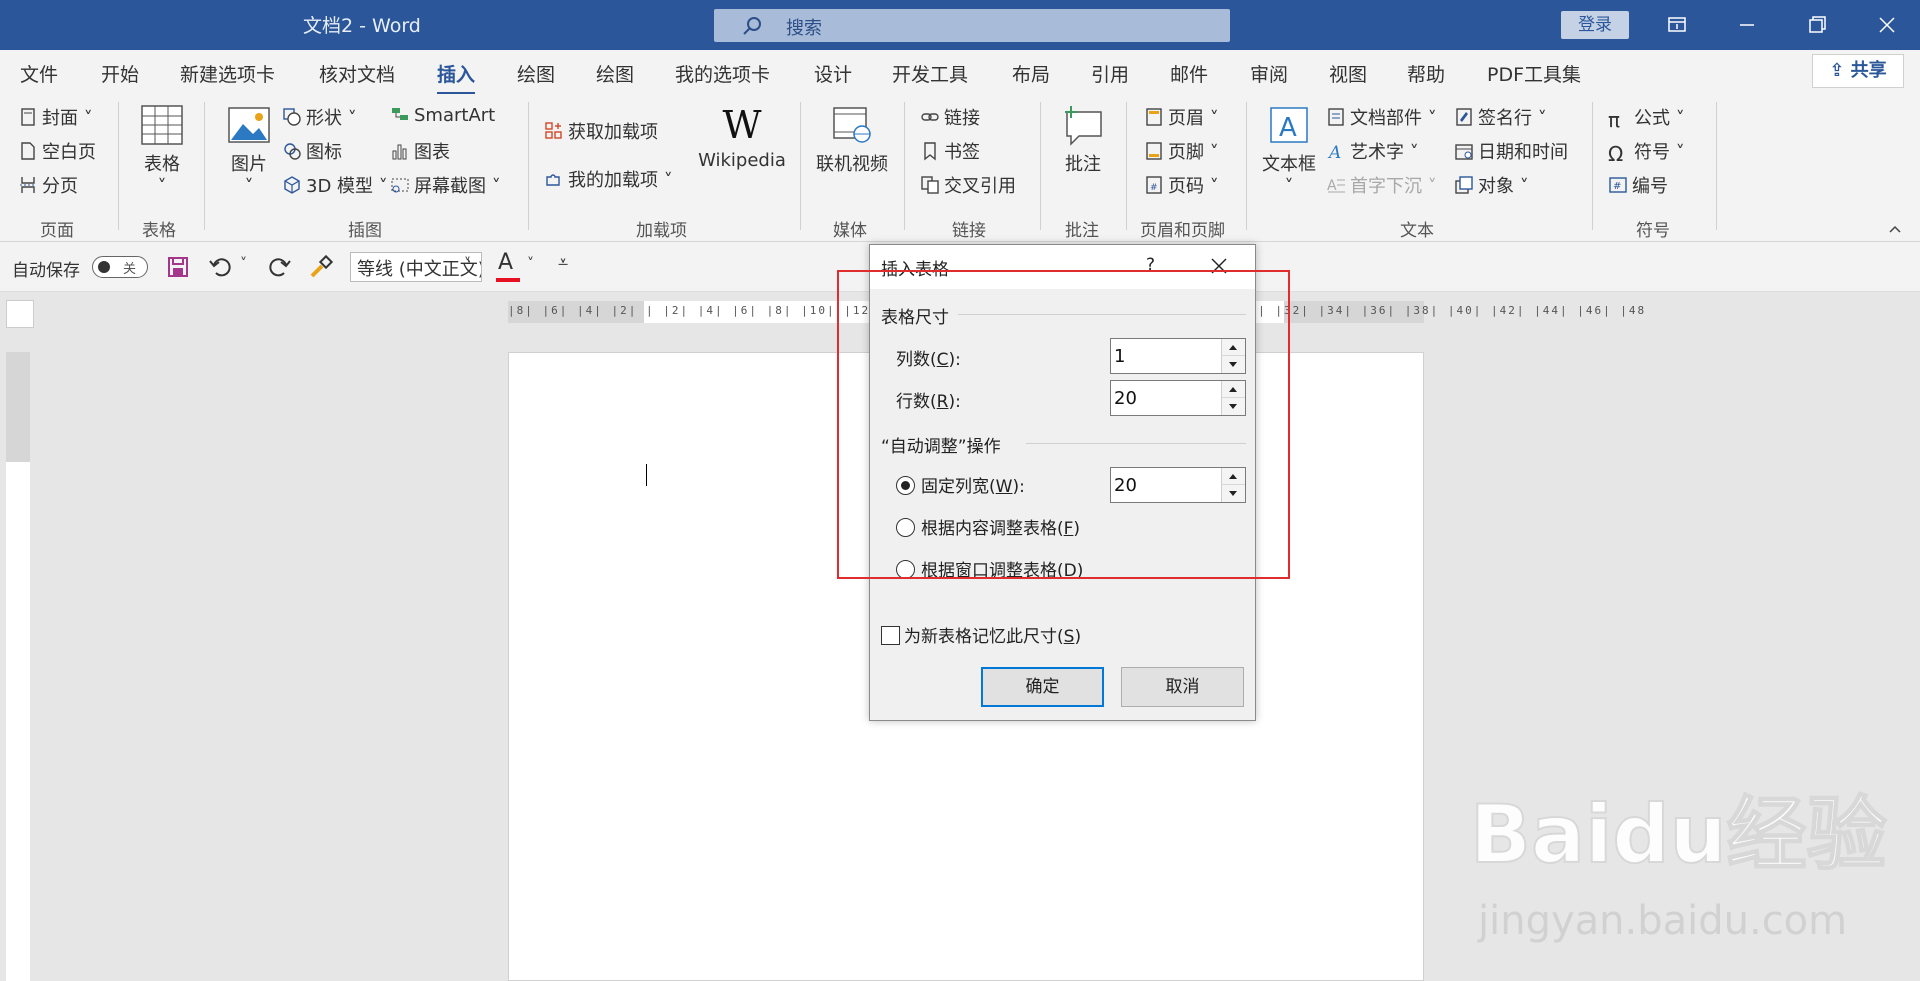  What do you see at coordinates (399, 152) in the screenshot?
I see `chart-icon` at bounding box center [399, 152].